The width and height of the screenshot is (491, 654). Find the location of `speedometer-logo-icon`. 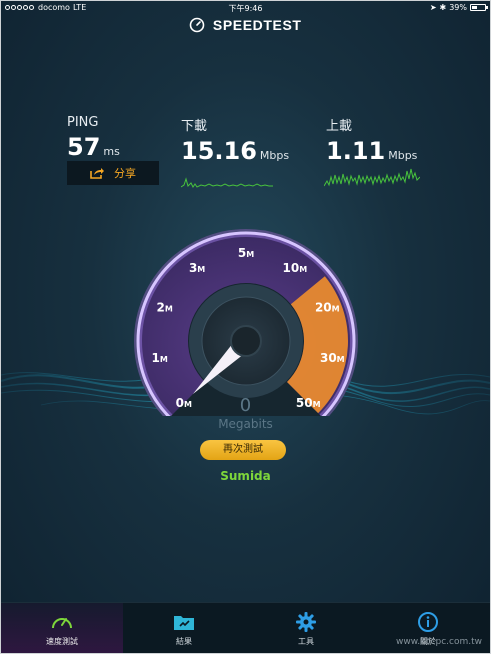

speedometer-logo-icon is located at coordinates (197, 25).